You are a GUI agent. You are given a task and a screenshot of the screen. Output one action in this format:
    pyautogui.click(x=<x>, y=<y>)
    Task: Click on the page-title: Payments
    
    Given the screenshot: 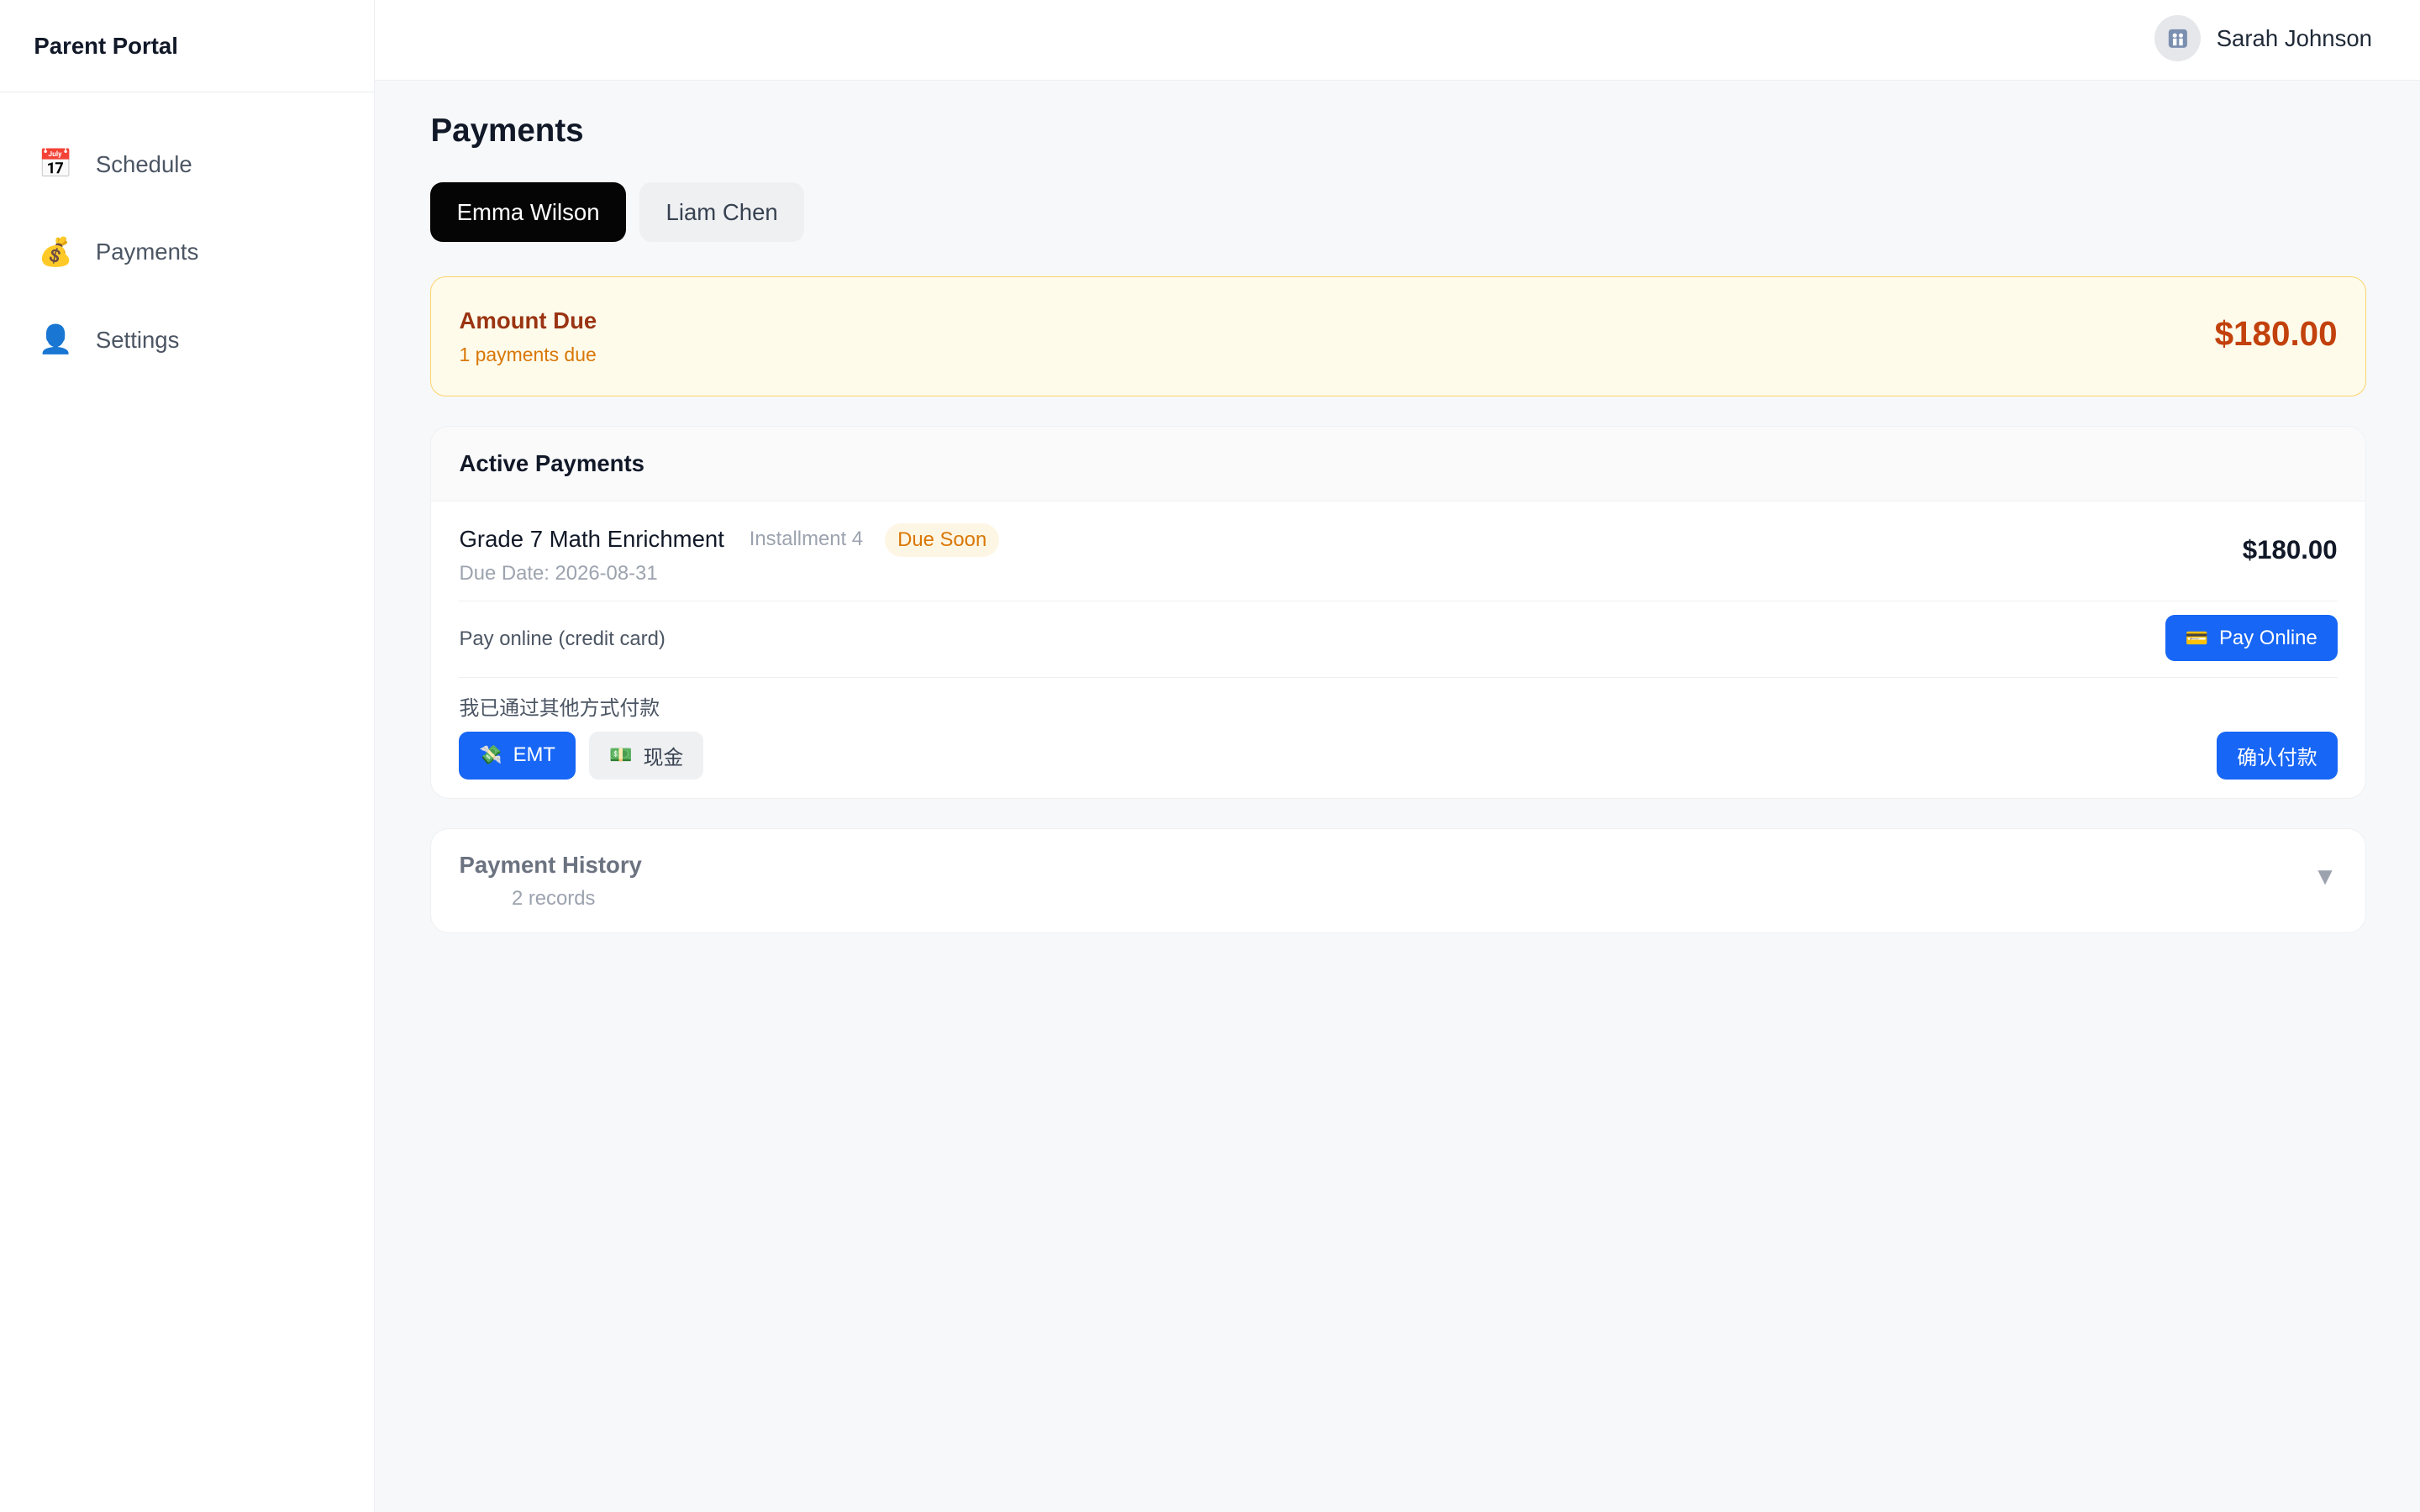 What is the action you would take?
    pyautogui.click(x=507, y=131)
    